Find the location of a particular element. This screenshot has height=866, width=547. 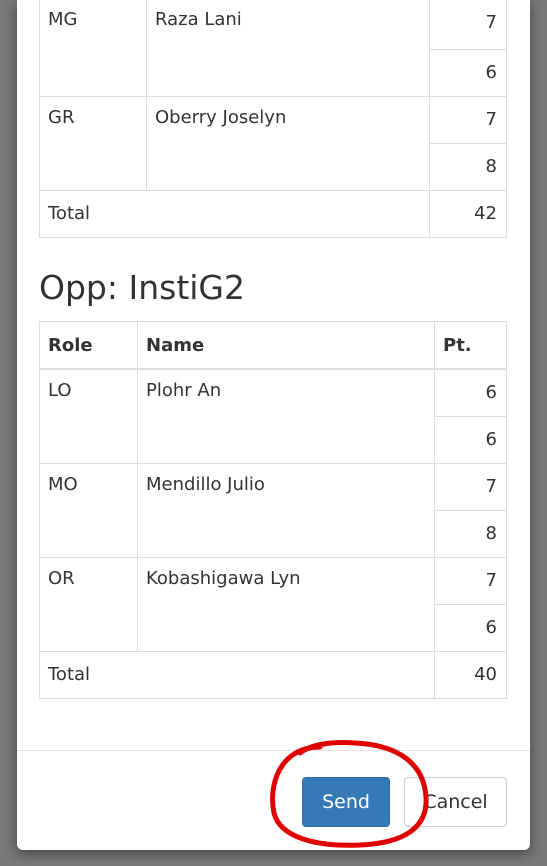

table-row: GR Oberry Joselyn 7 is located at coordinates (273, 143).